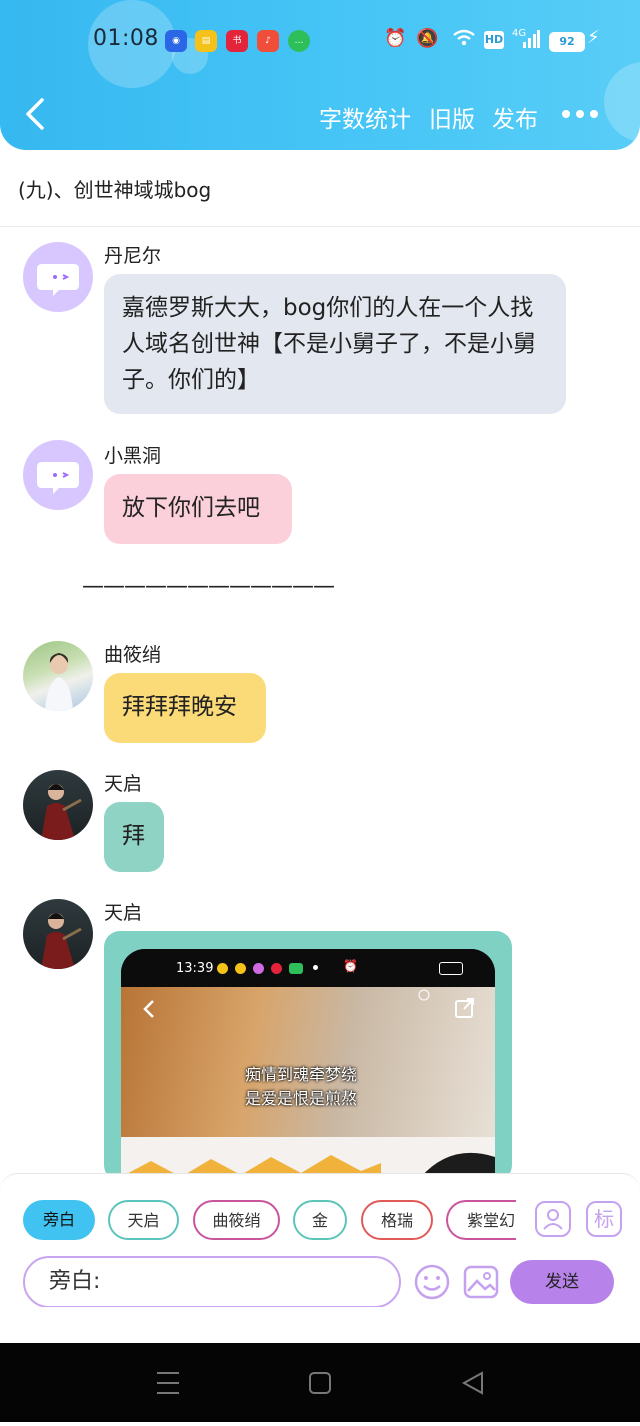 Image resolution: width=640 pixels, height=1426 pixels. Describe the element at coordinates (268, 41) in the screenshot. I see `music-app-icon: ♪` at that location.